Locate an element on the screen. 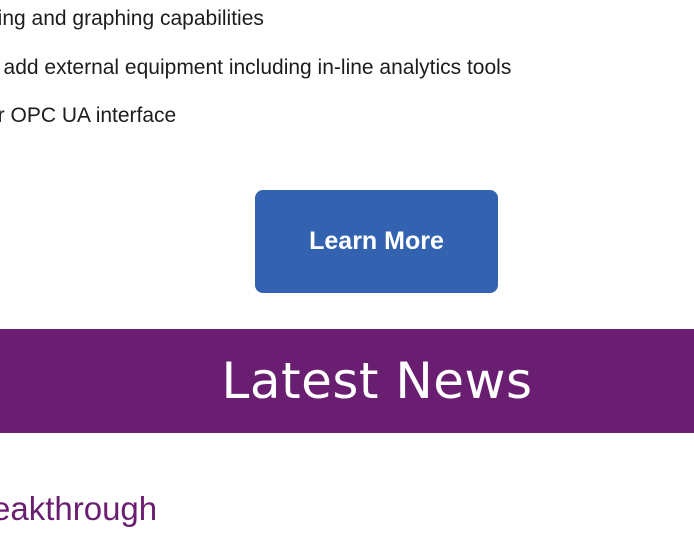  feature-item-logging: ging and graphing capabilities is located at coordinates (132, 18).